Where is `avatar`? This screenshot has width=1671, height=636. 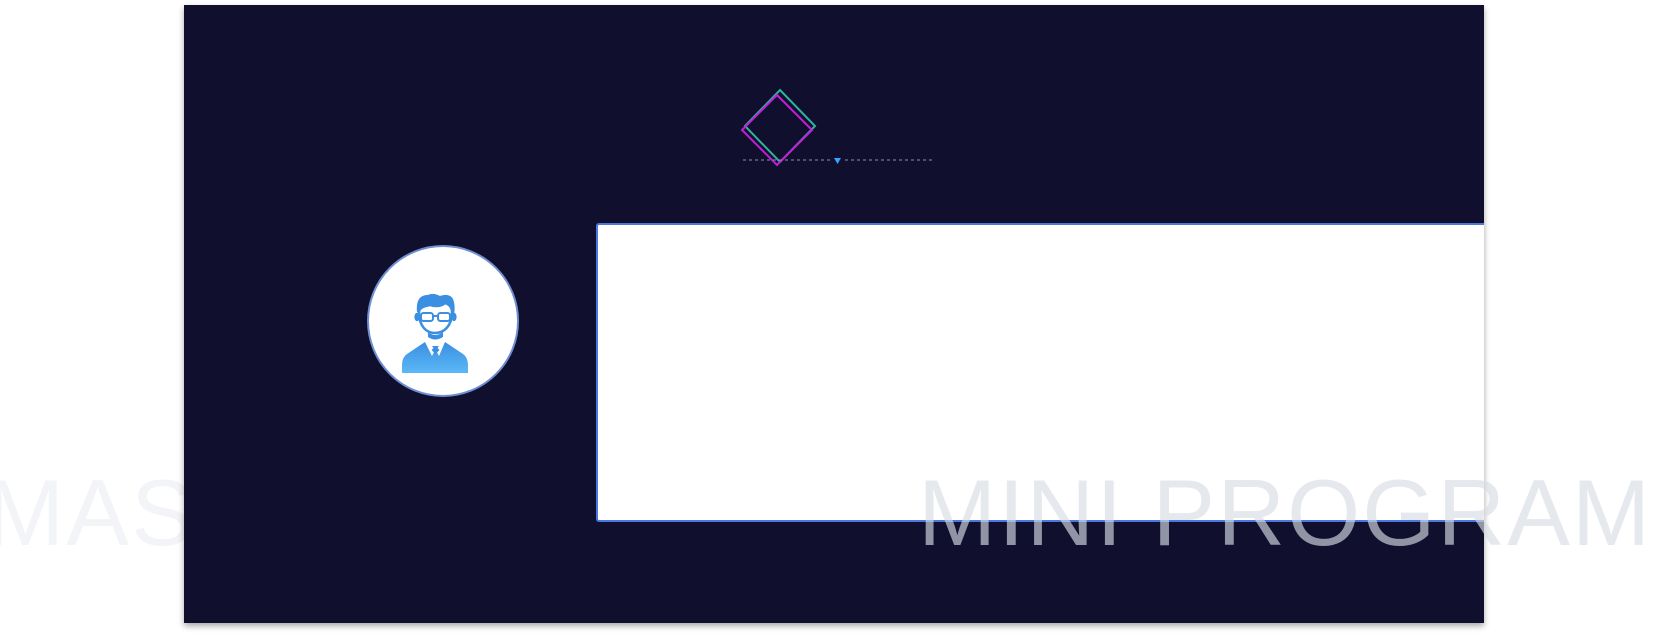 avatar is located at coordinates (443, 321).